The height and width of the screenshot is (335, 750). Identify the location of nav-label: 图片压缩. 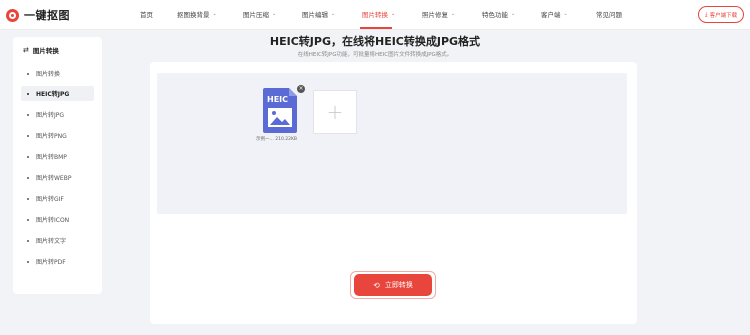
(256, 15).